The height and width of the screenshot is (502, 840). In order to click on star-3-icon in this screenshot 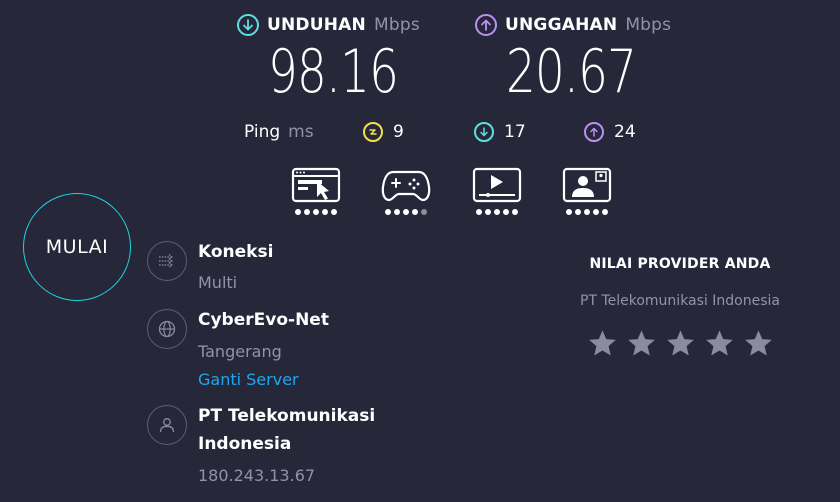, I will do `click(680, 343)`.